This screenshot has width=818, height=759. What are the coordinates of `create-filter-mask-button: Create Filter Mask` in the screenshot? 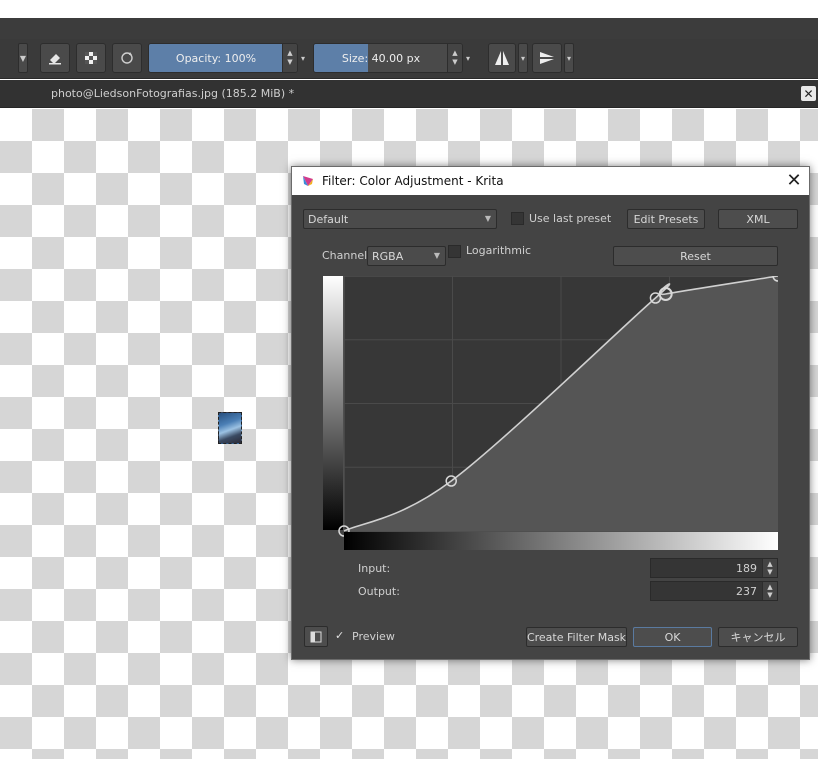 It's located at (576, 637).